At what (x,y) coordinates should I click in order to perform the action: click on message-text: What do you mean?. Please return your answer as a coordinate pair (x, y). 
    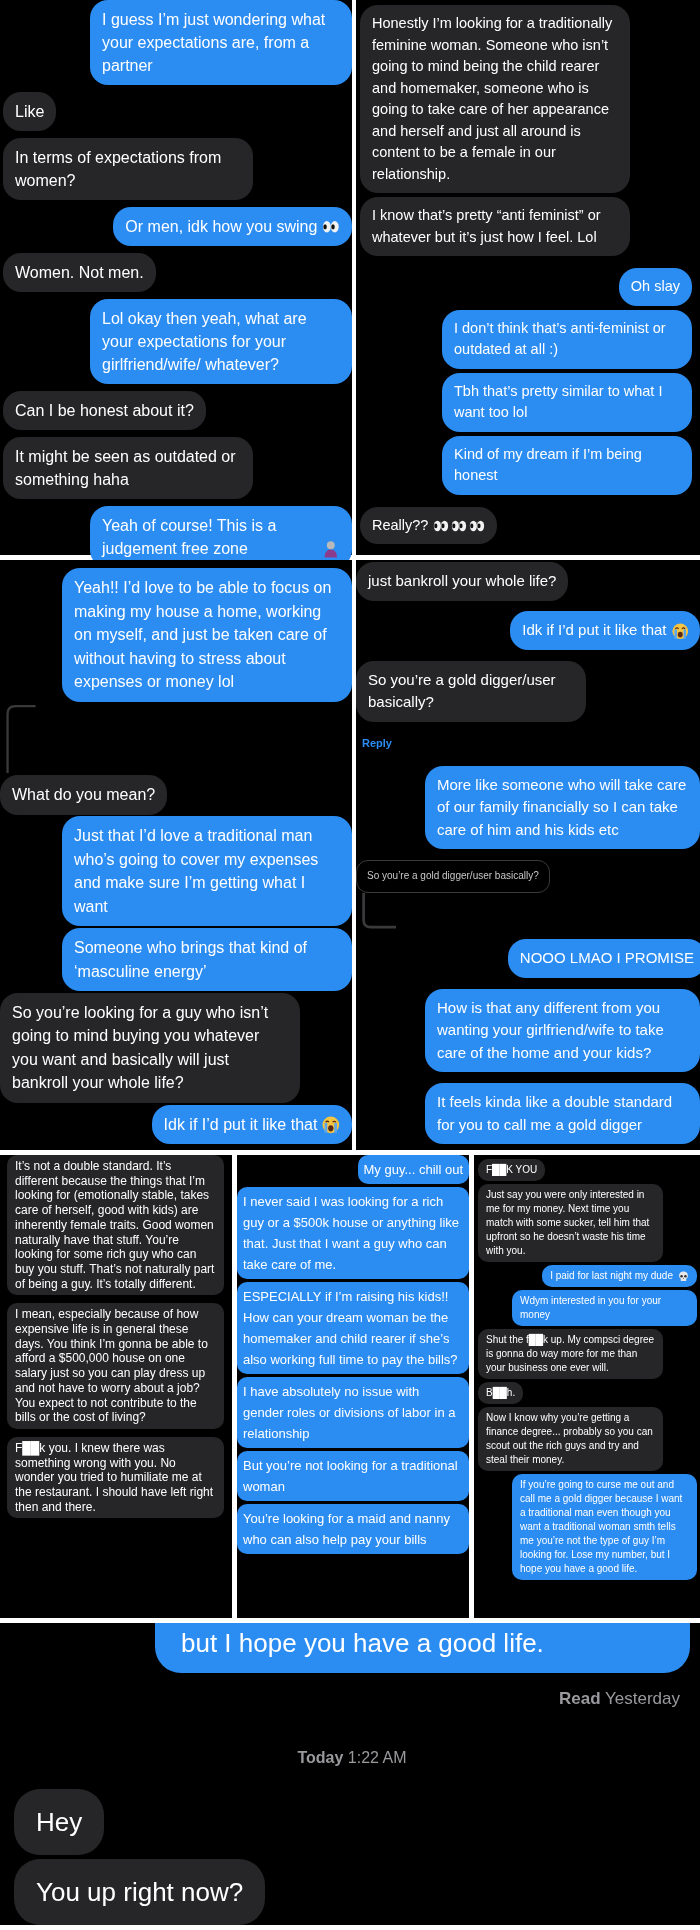
    Looking at the image, I should click on (84, 794).